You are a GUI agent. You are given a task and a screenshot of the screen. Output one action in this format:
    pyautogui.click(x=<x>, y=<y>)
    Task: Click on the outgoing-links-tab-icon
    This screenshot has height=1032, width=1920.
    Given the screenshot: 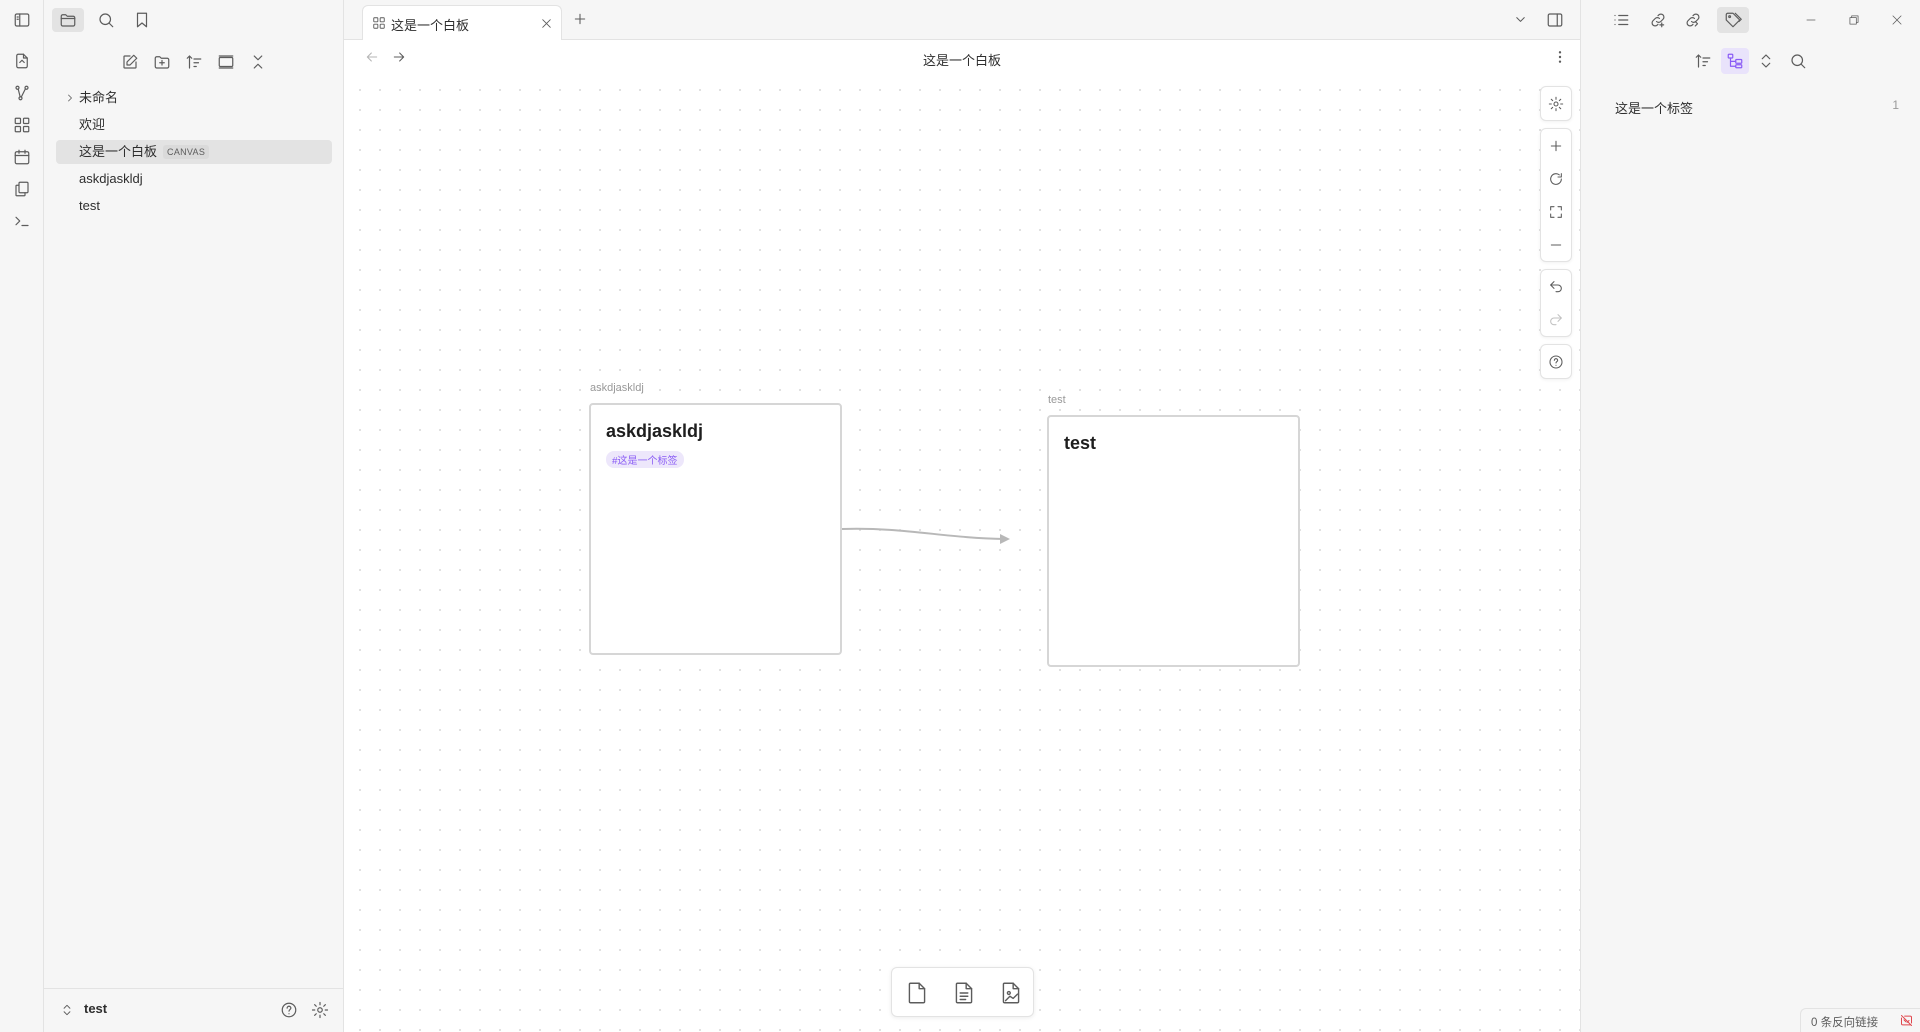 What is the action you would take?
    pyautogui.click(x=1658, y=20)
    